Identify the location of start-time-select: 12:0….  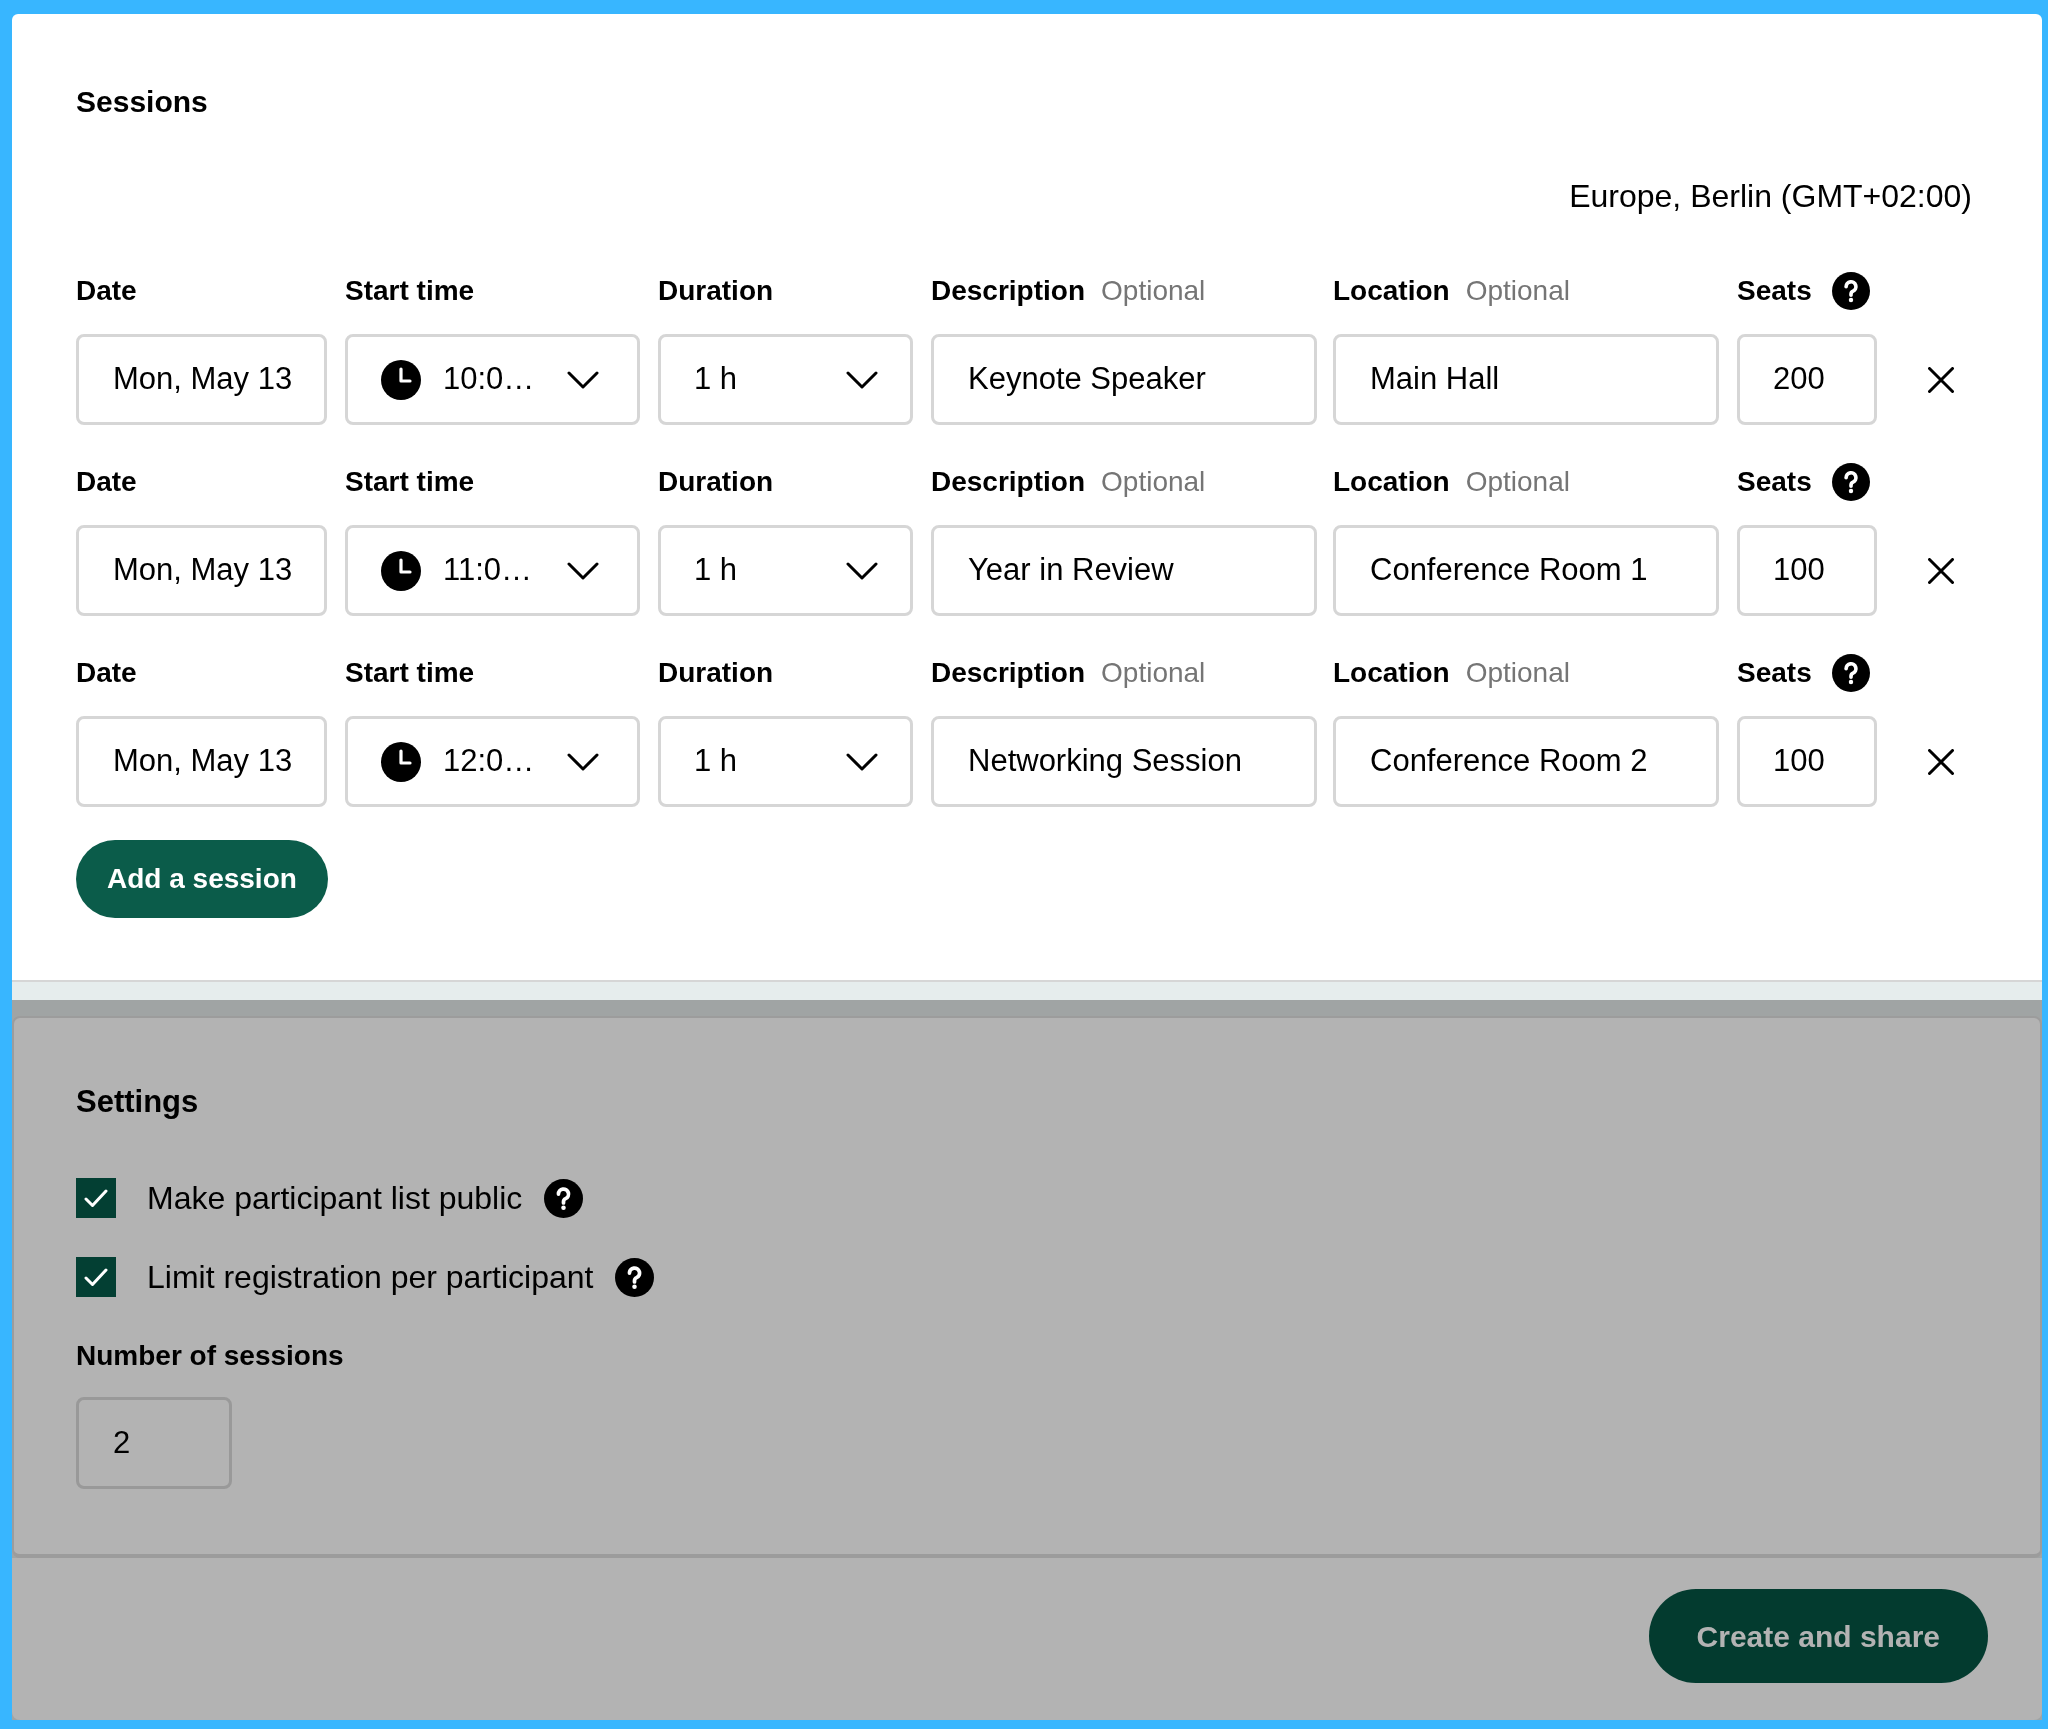
(492, 761).